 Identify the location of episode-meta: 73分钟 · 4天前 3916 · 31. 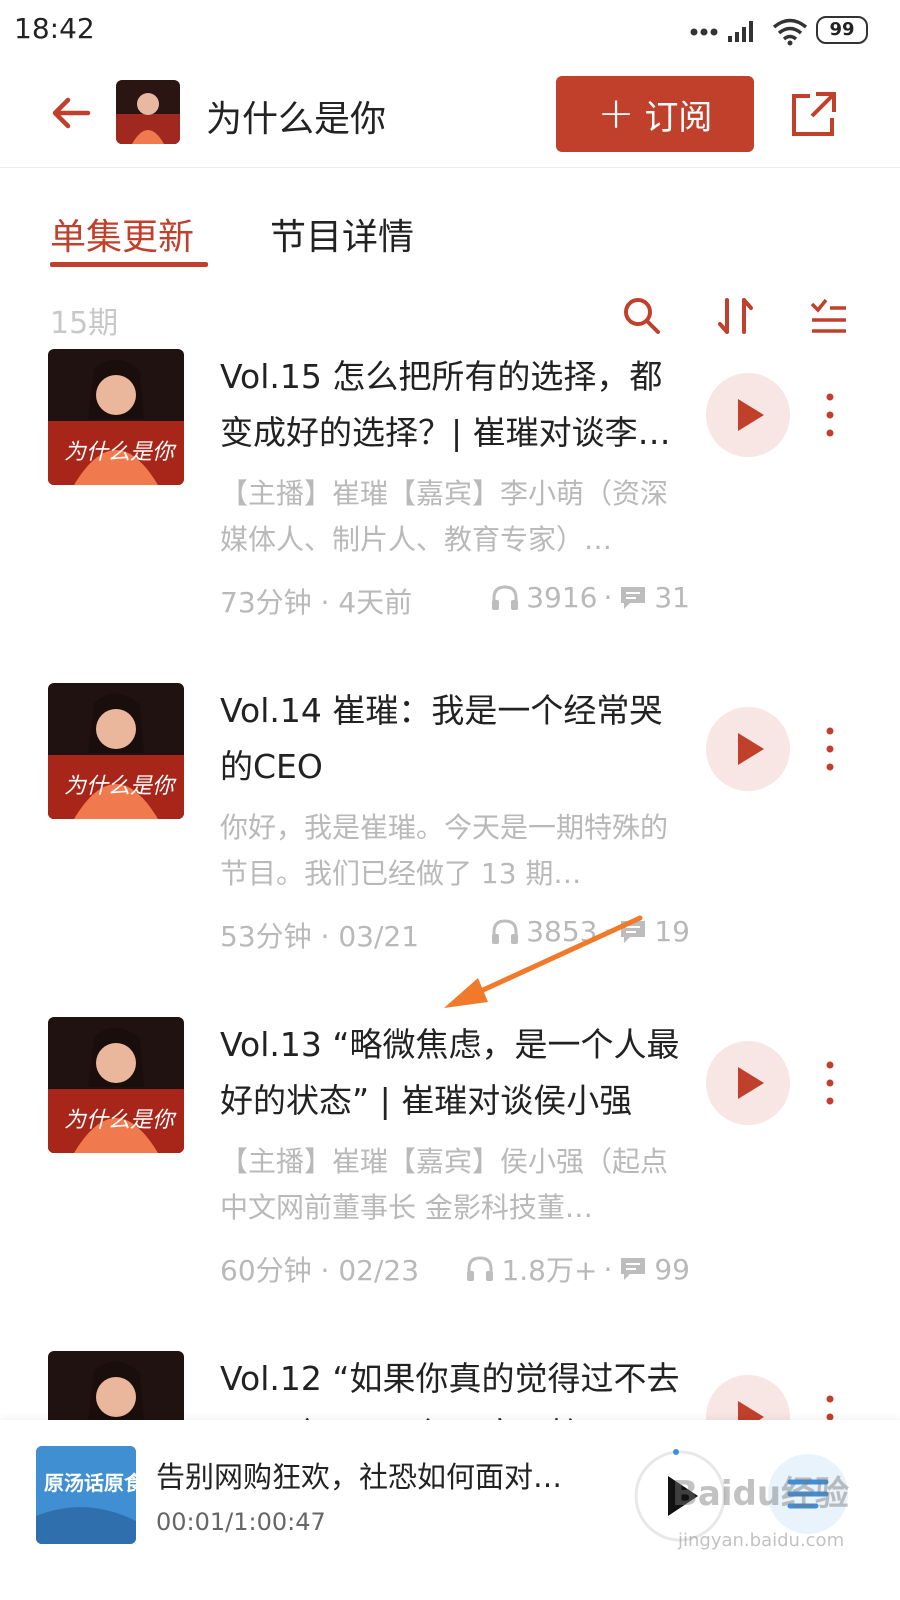
(455, 600).